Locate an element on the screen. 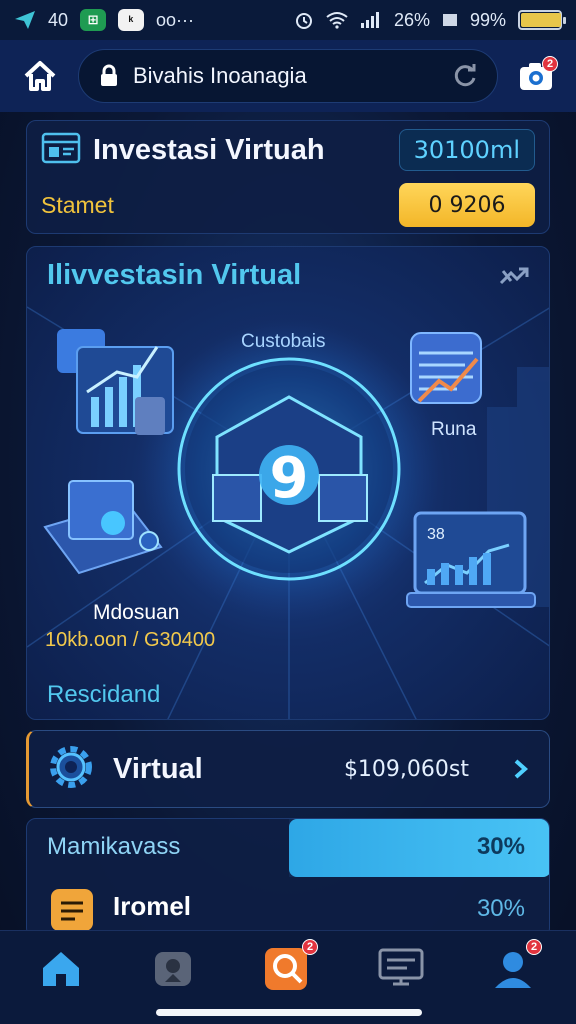  signal-text: 40 is located at coordinates (58, 19).